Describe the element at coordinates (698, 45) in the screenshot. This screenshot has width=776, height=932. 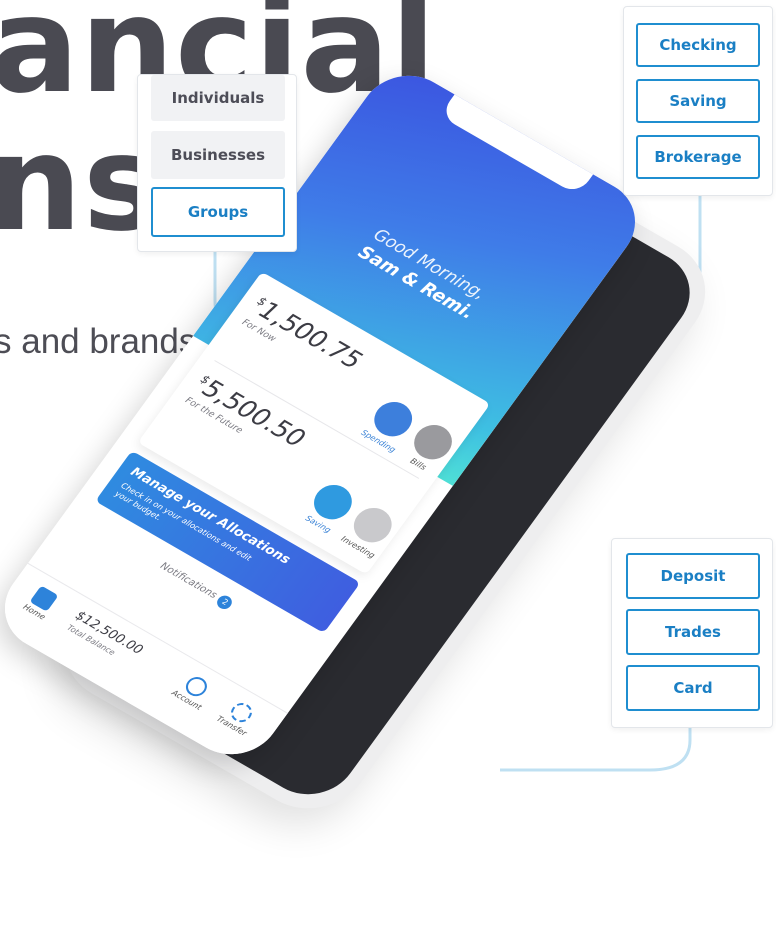
I see `checking-option: Checking` at that location.